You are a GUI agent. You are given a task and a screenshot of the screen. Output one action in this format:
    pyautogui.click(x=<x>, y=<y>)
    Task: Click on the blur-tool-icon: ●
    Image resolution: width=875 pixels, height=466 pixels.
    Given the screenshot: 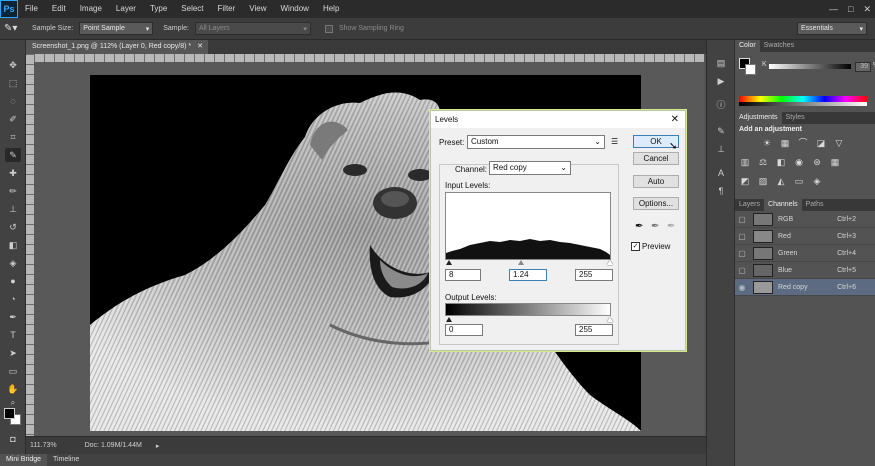 What is the action you would take?
    pyautogui.click(x=13, y=281)
    